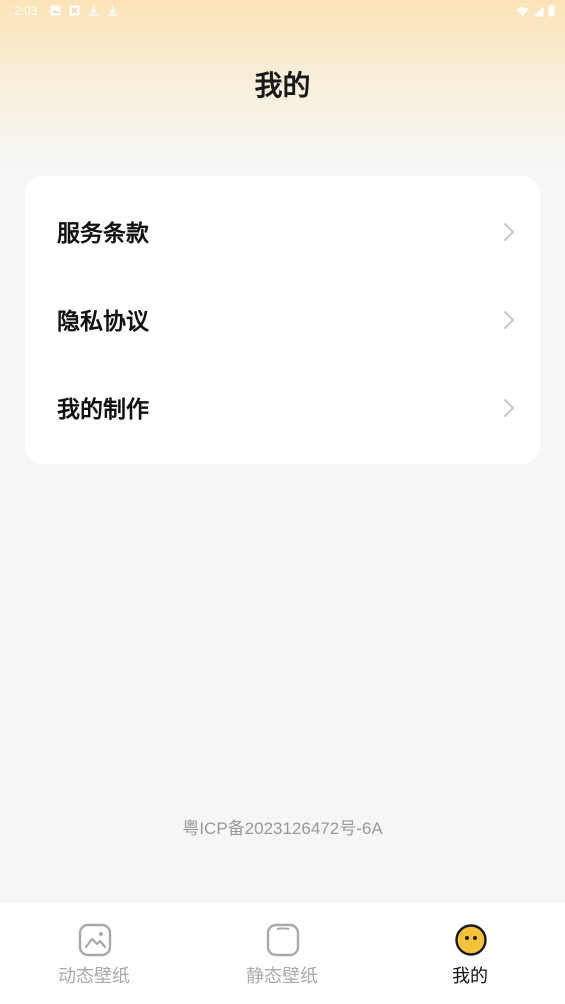  I want to click on wifi-icon, so click(522, 11).